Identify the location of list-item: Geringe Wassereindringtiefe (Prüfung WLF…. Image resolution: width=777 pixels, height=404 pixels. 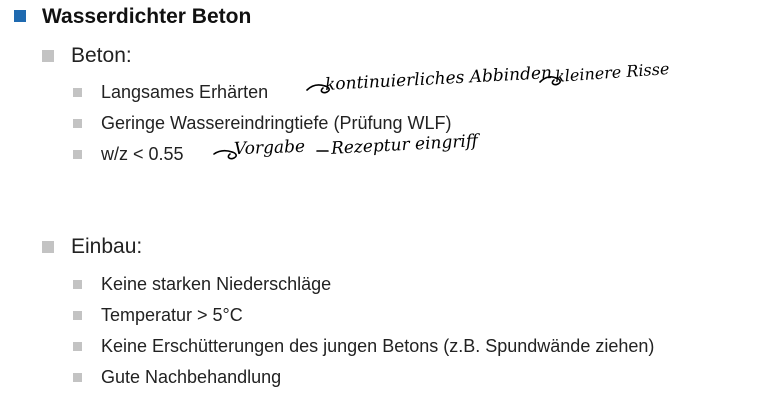
(276, 123).